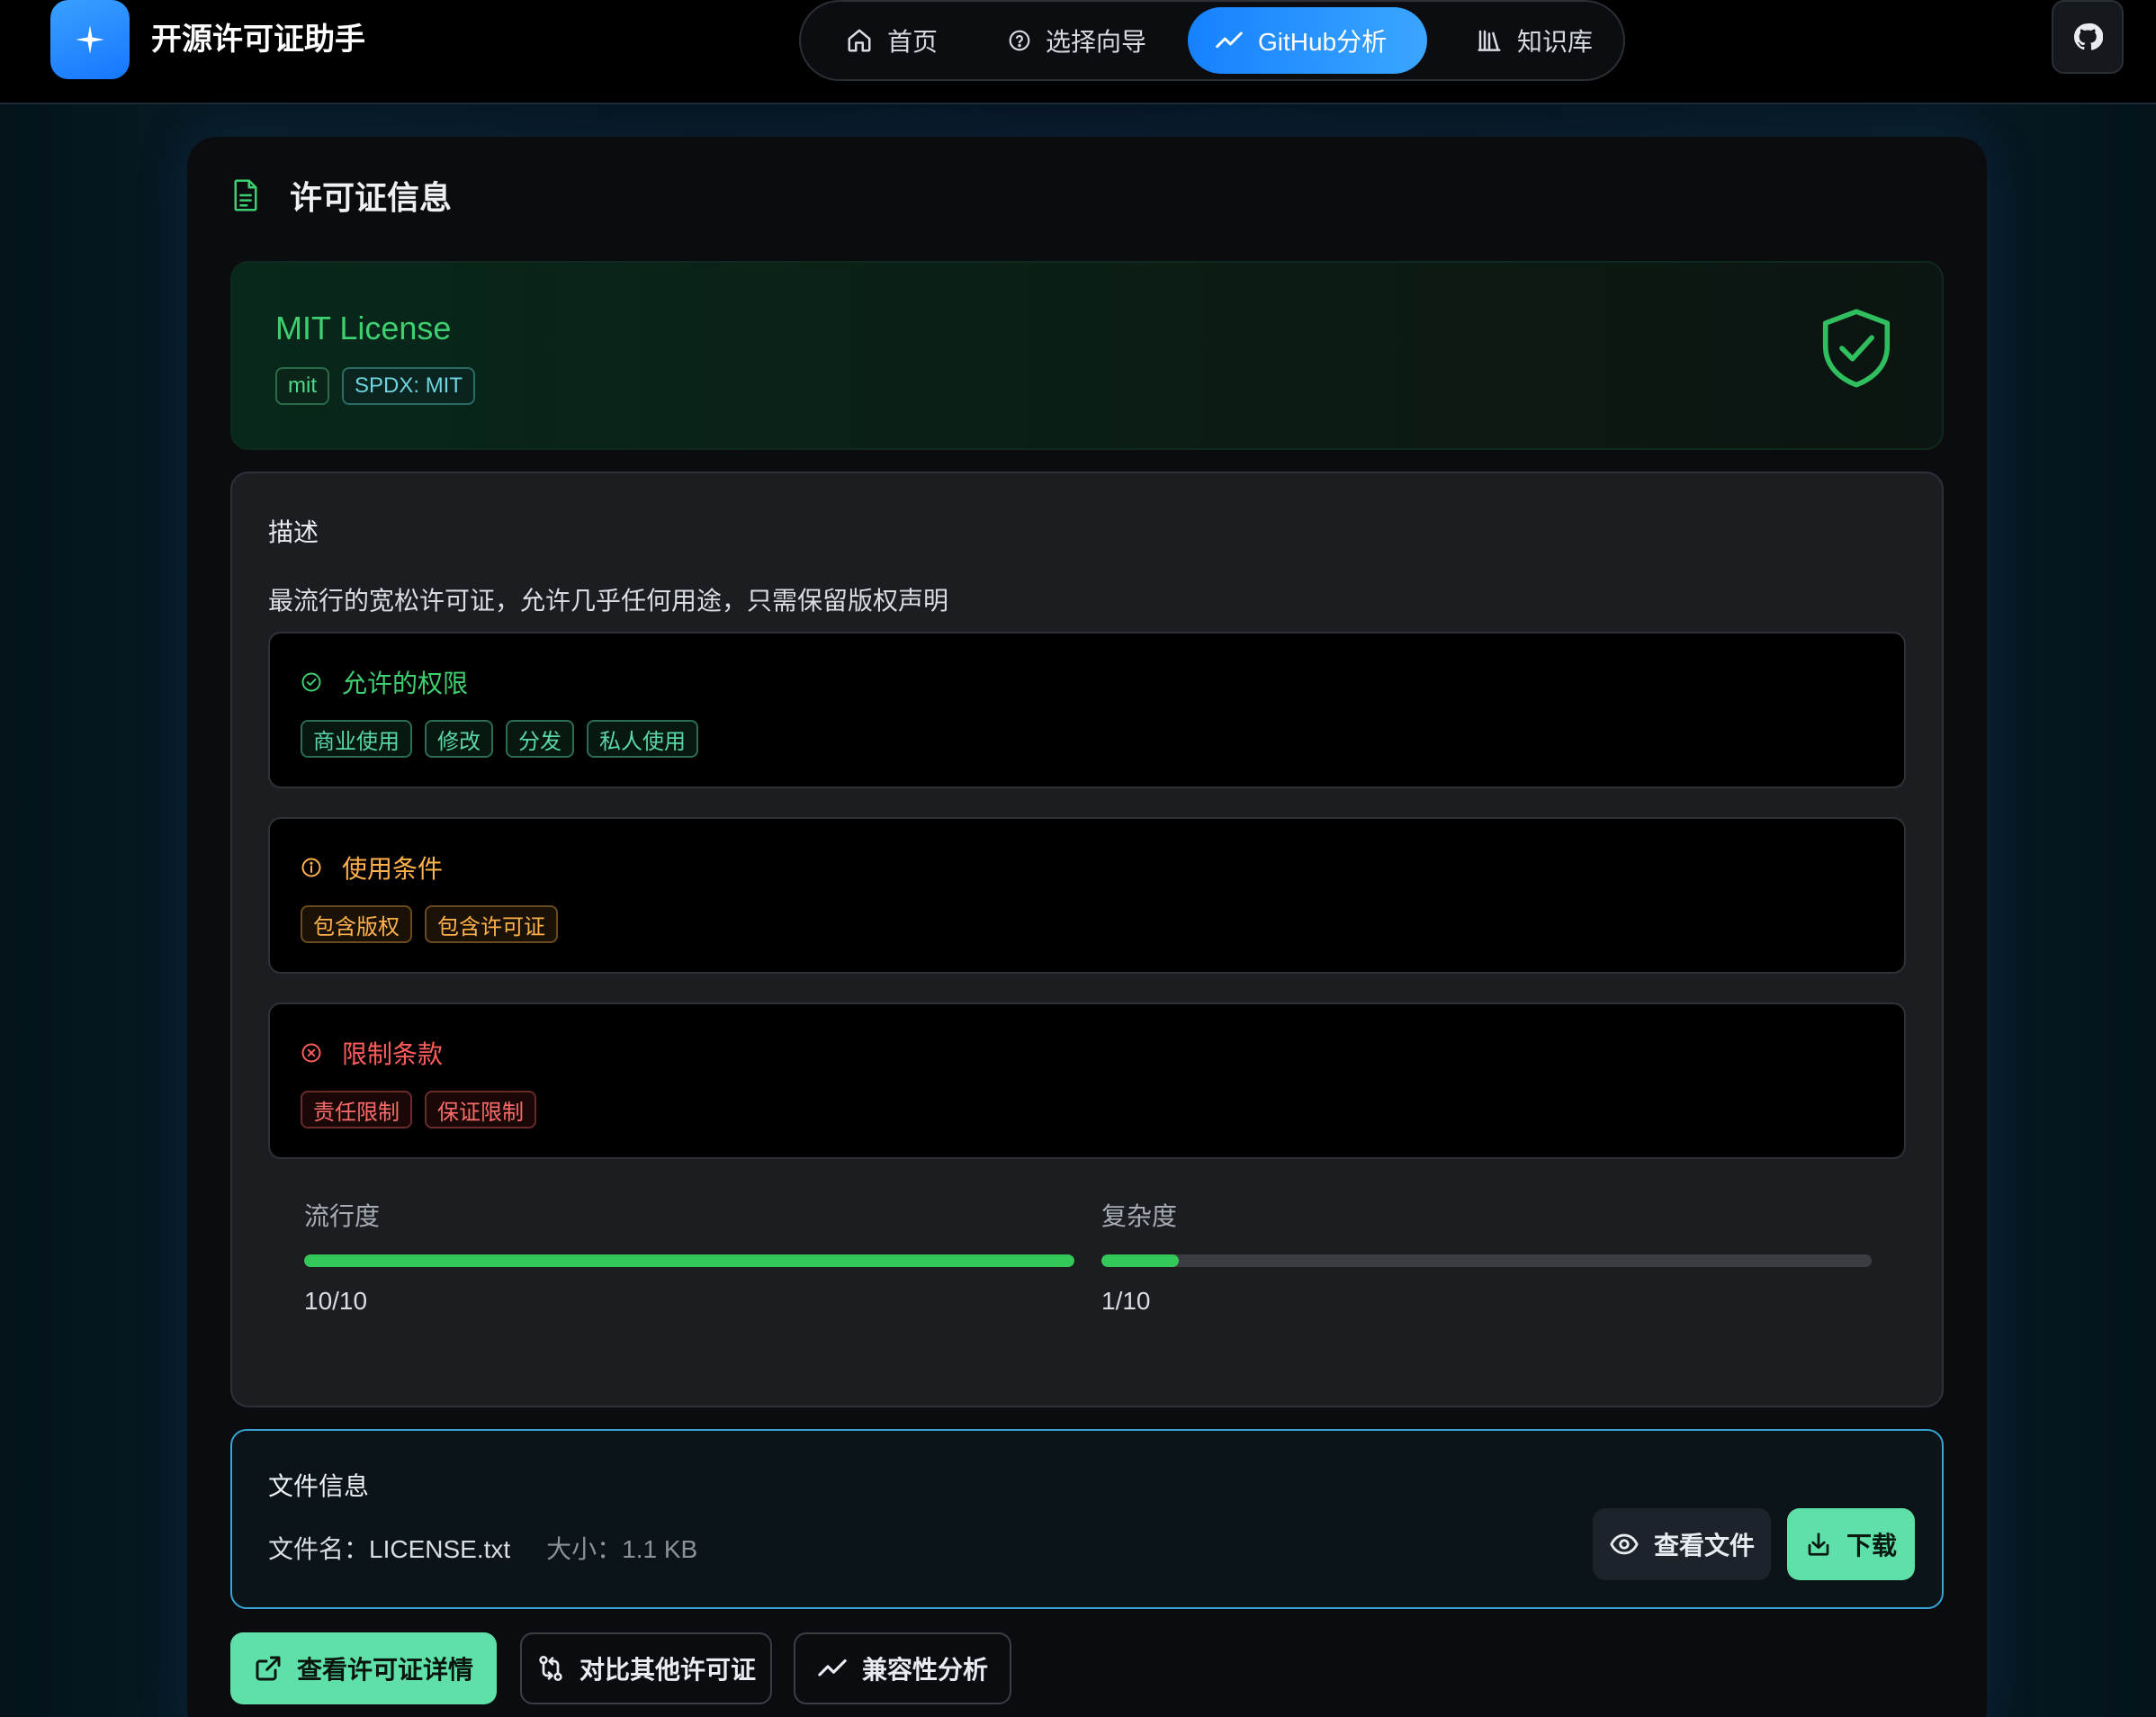  Describe the element at coordinates (356, 924) in the screenshot. I see `condition-tag: 包含版权` at that location.